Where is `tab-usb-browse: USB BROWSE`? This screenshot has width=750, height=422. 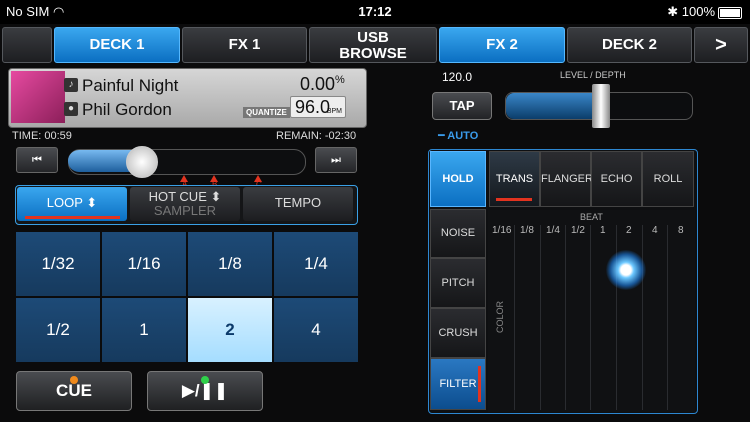
tab-usb-browse: USB BROWSE is located at coordinates (373, 45).